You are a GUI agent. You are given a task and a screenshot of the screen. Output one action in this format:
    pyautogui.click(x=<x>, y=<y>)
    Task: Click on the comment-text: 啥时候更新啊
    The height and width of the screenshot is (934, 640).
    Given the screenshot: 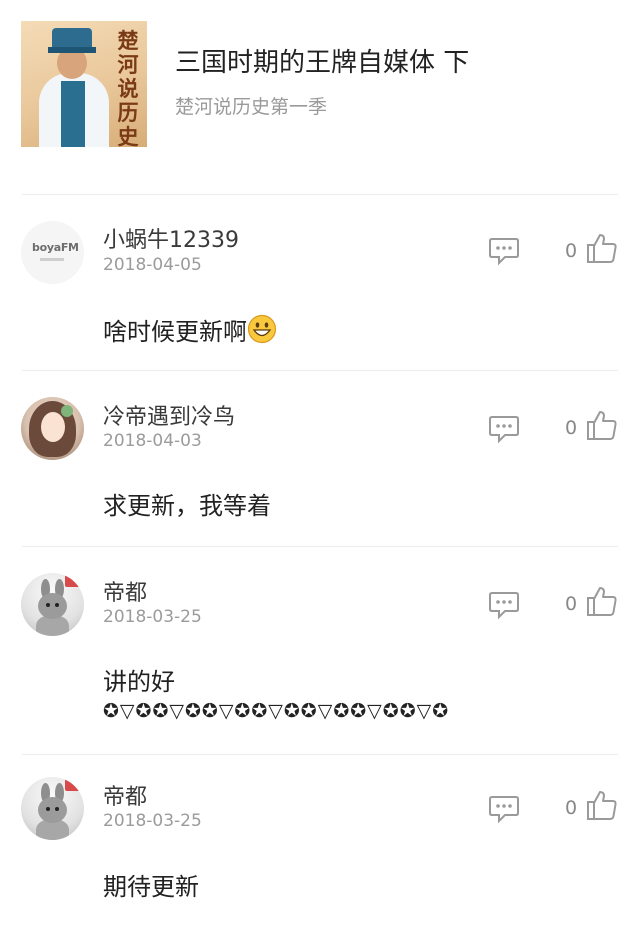 What is the action you would take?
    pyautogui.click(x=190, y=329)
    